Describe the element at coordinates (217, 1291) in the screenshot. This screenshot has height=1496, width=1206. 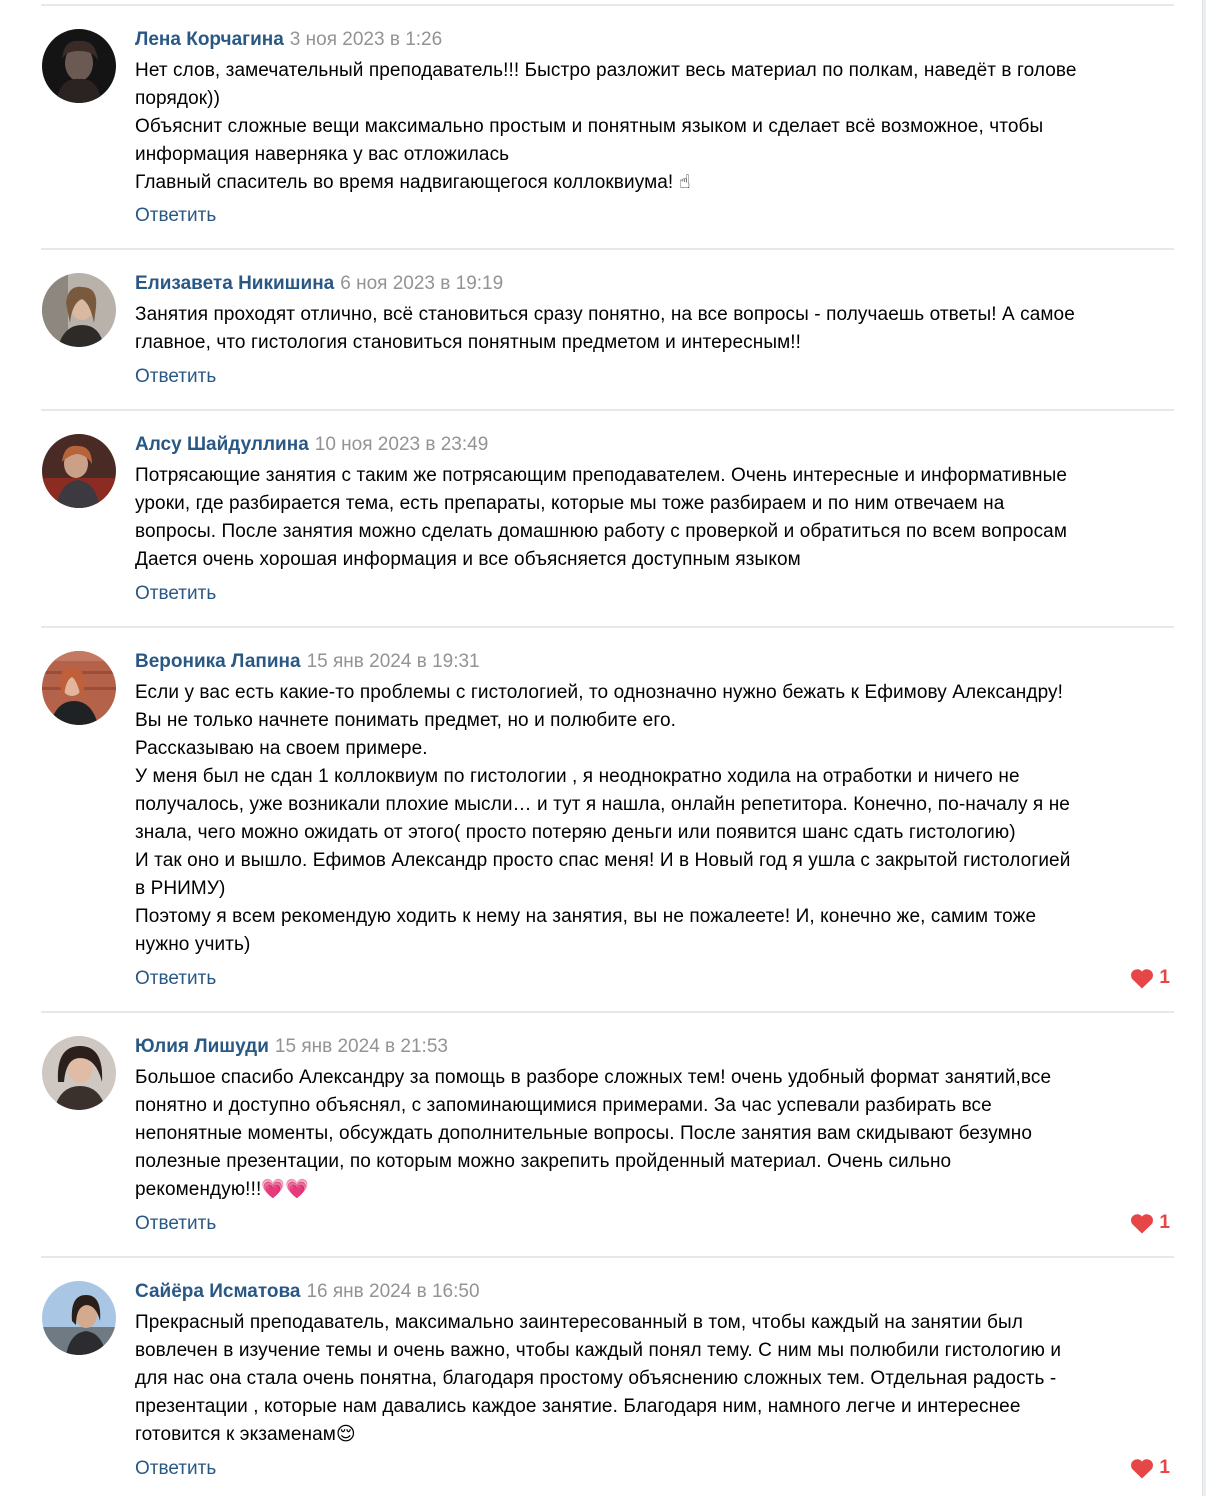
I see `author-name: Сайёра Исматова` at that location.